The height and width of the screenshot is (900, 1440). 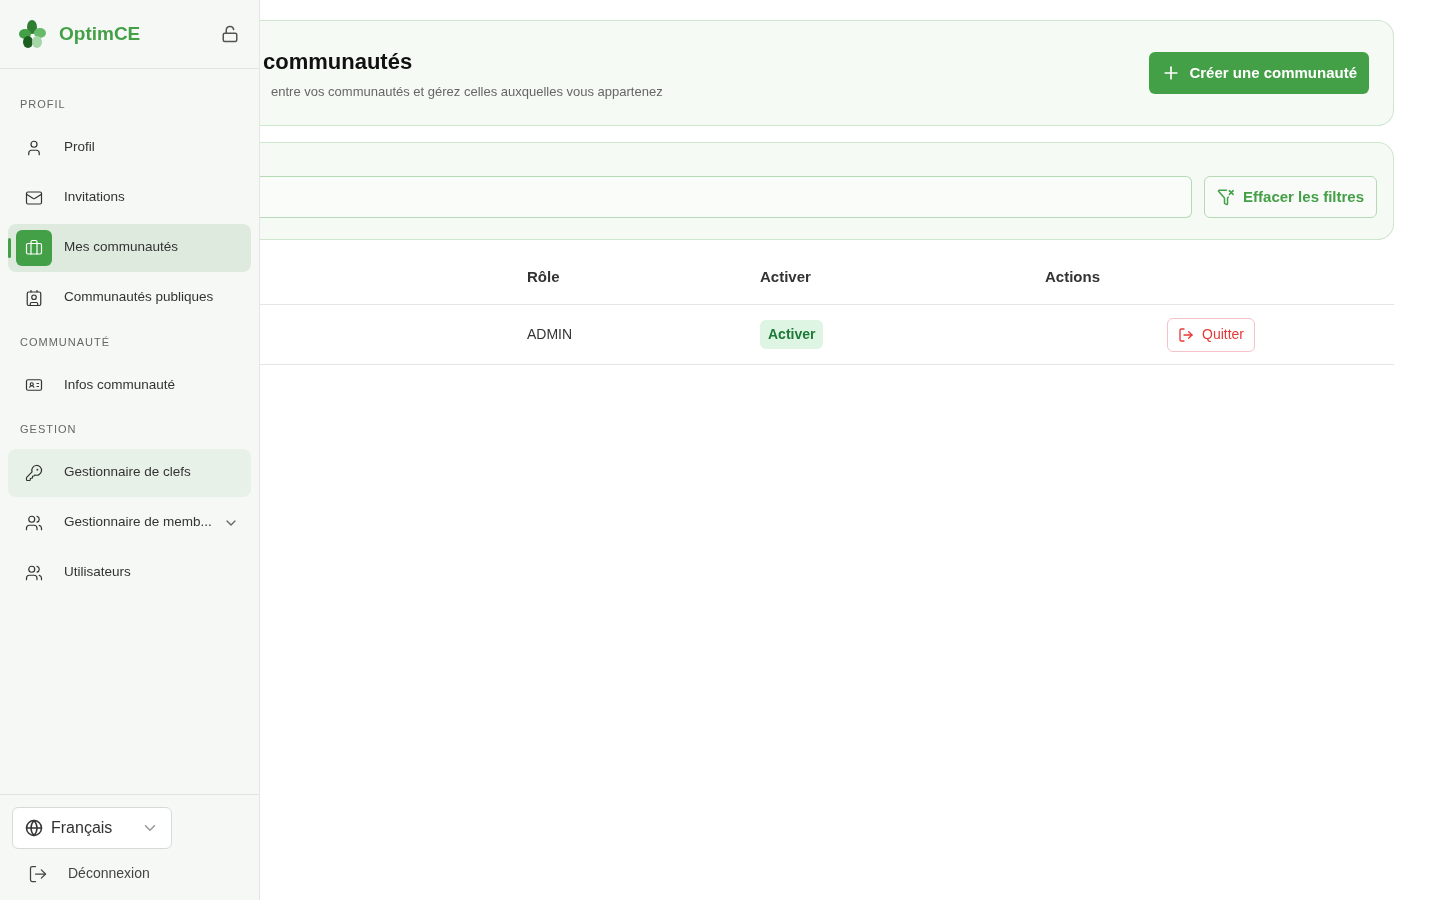 What do you see at coordinates (92, 828) in the screenshot?
I see `language-select: Français` at bounding box center [92, 828].